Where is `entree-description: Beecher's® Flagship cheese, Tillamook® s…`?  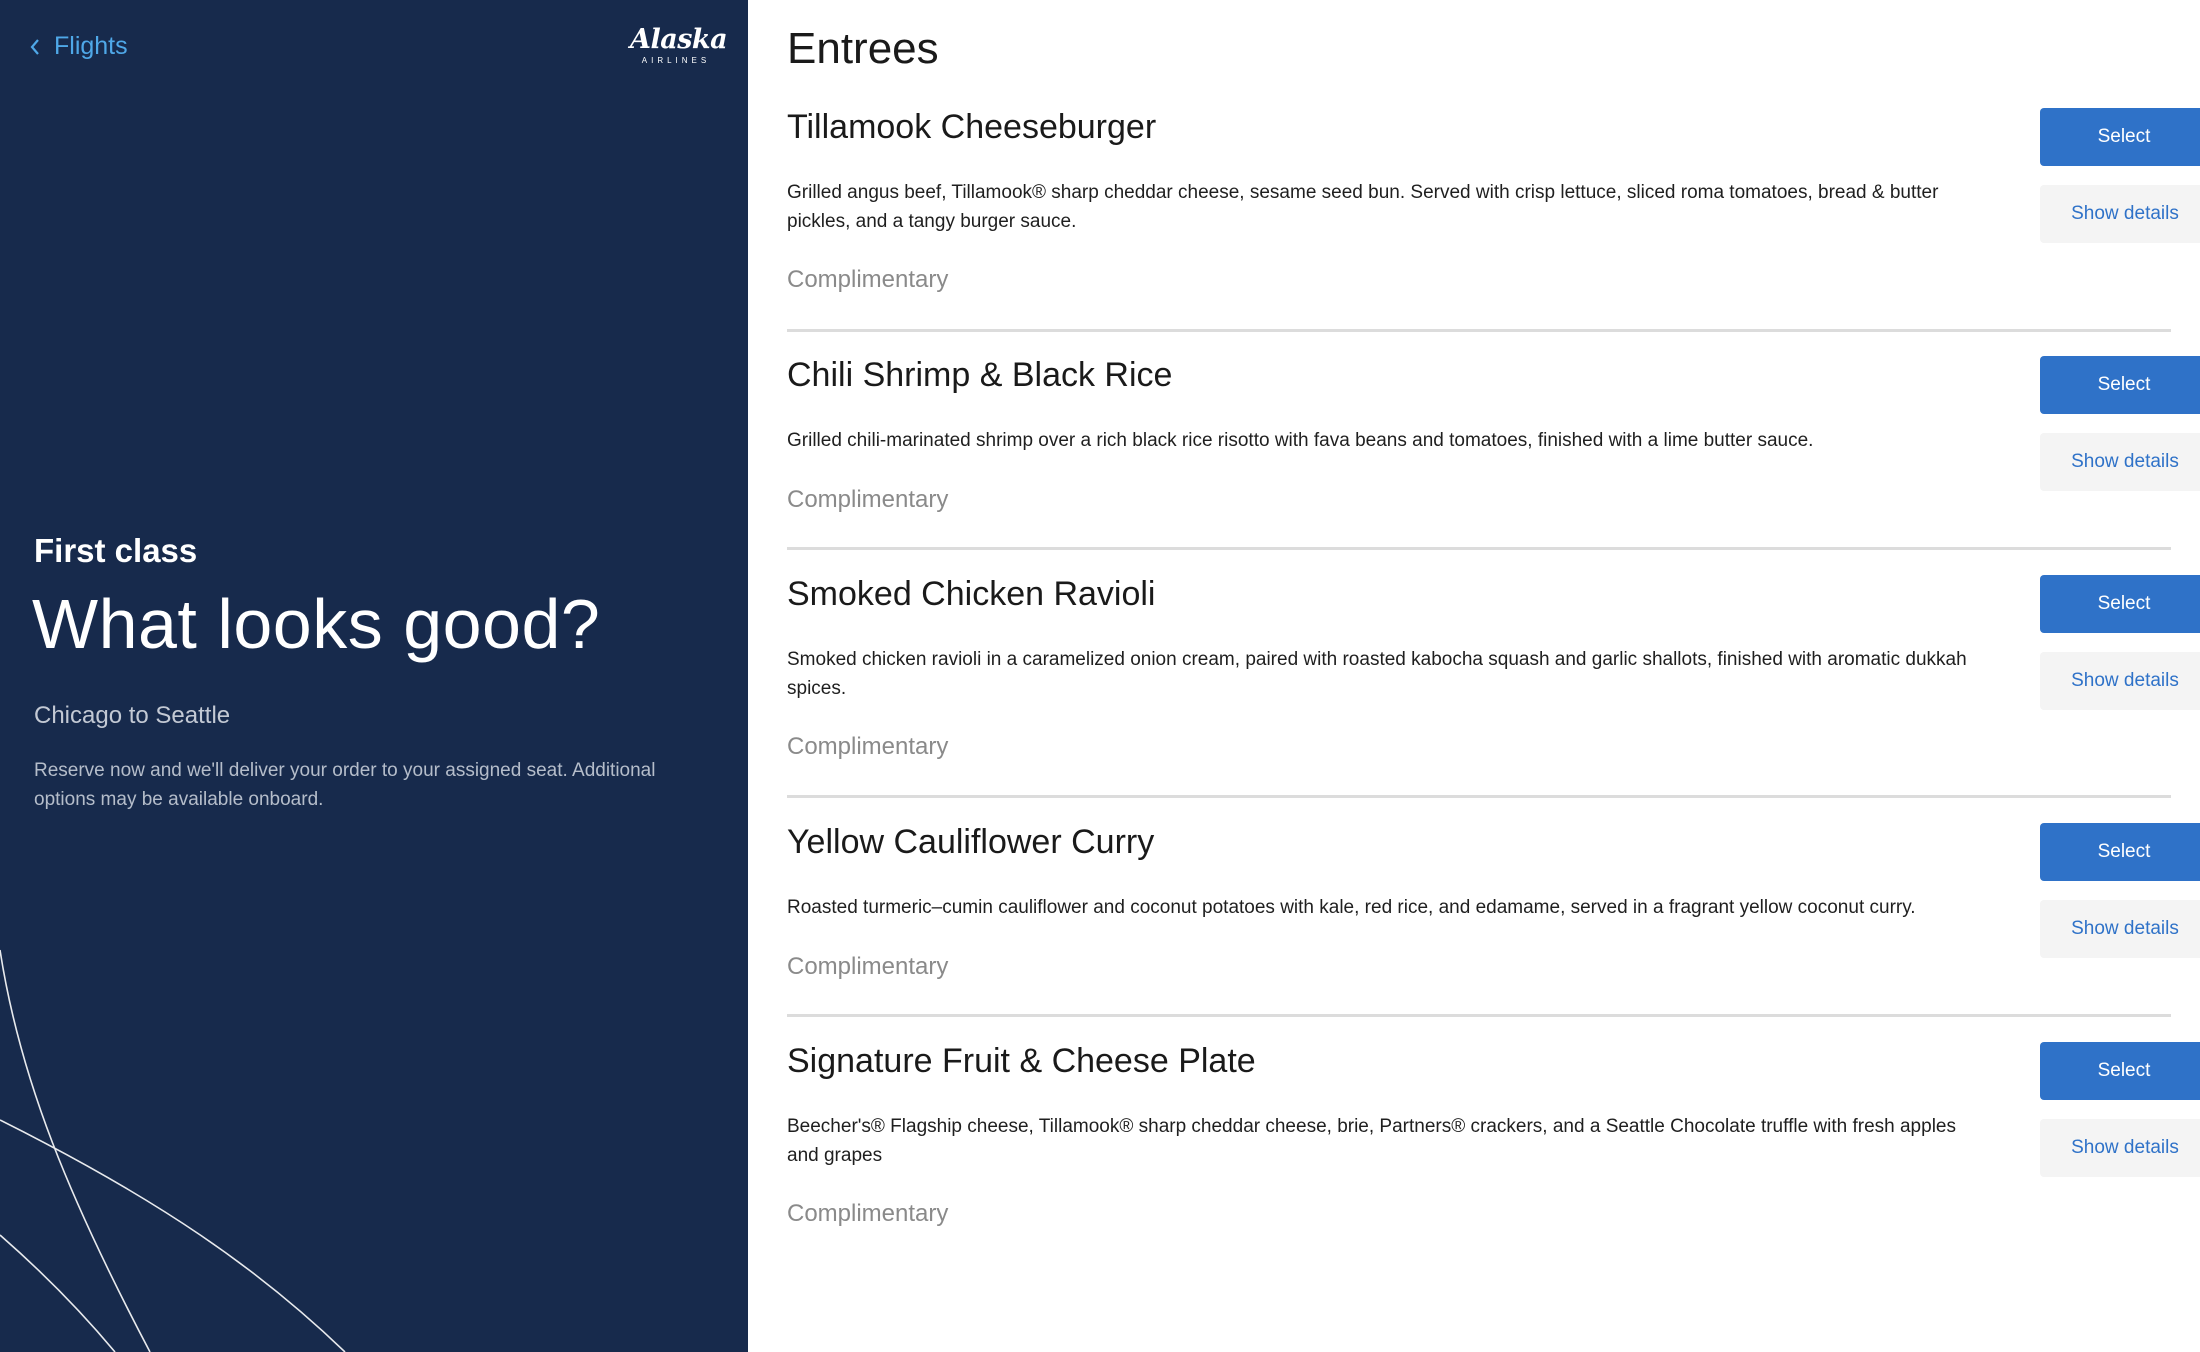 entree-description: Beecher's® Flagship cheese, Tillamook® s… is located at coordinates (1371, 1141).